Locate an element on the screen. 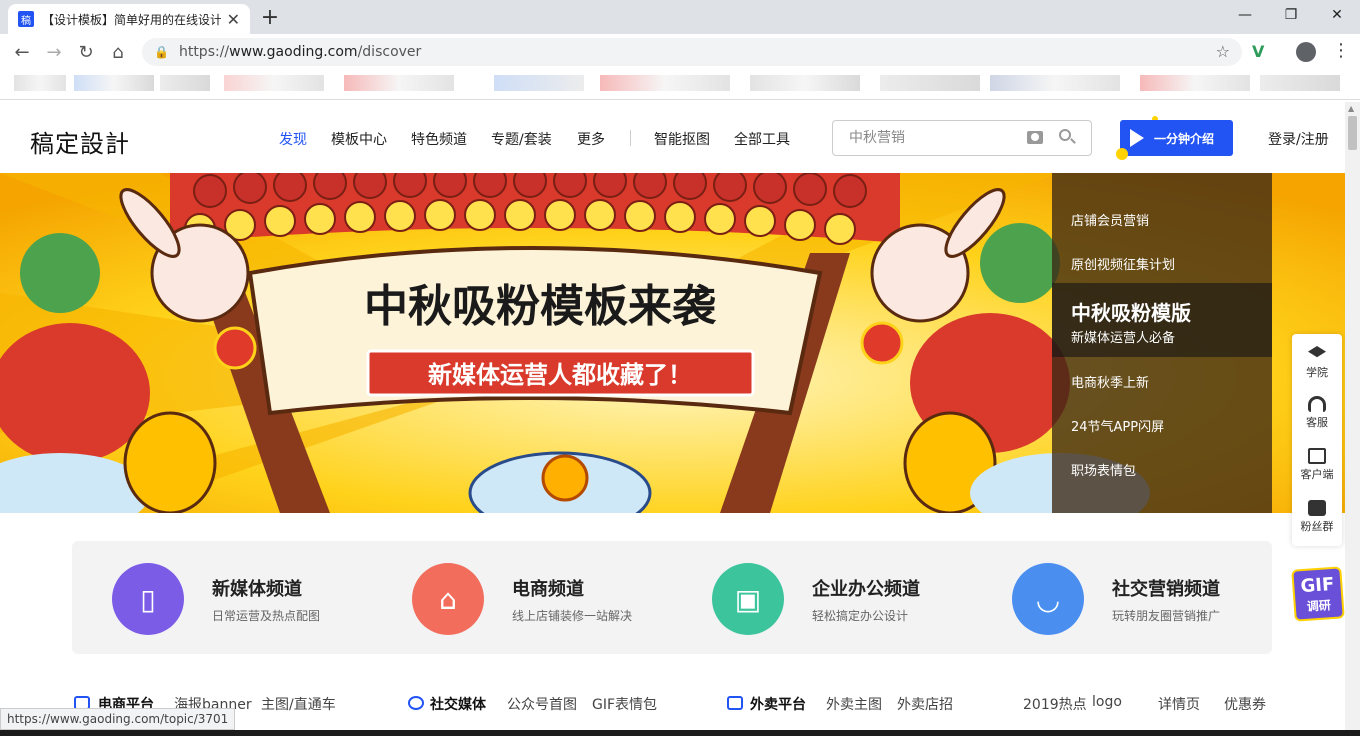 This screenshot has width=1360, height=736. forward-icon: → is located at coordinates (54, 52).